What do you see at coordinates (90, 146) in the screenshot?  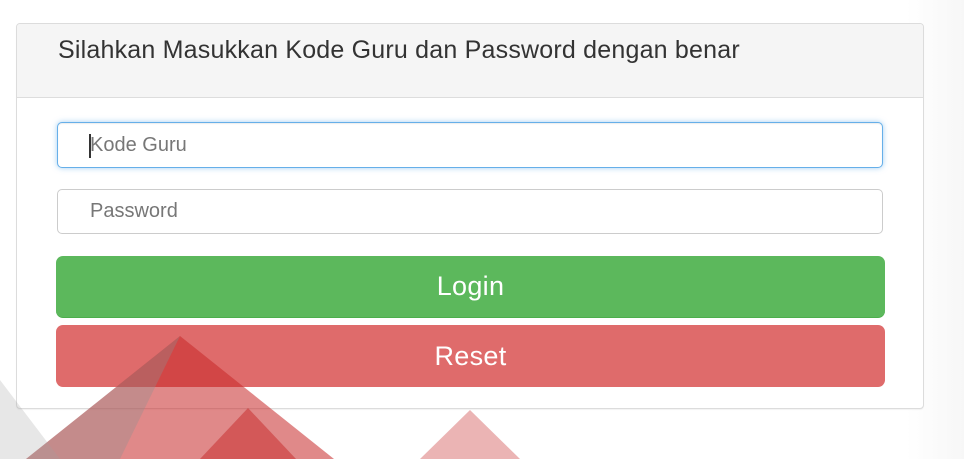 I see `text-cursor` at bounding box center [90, 146].